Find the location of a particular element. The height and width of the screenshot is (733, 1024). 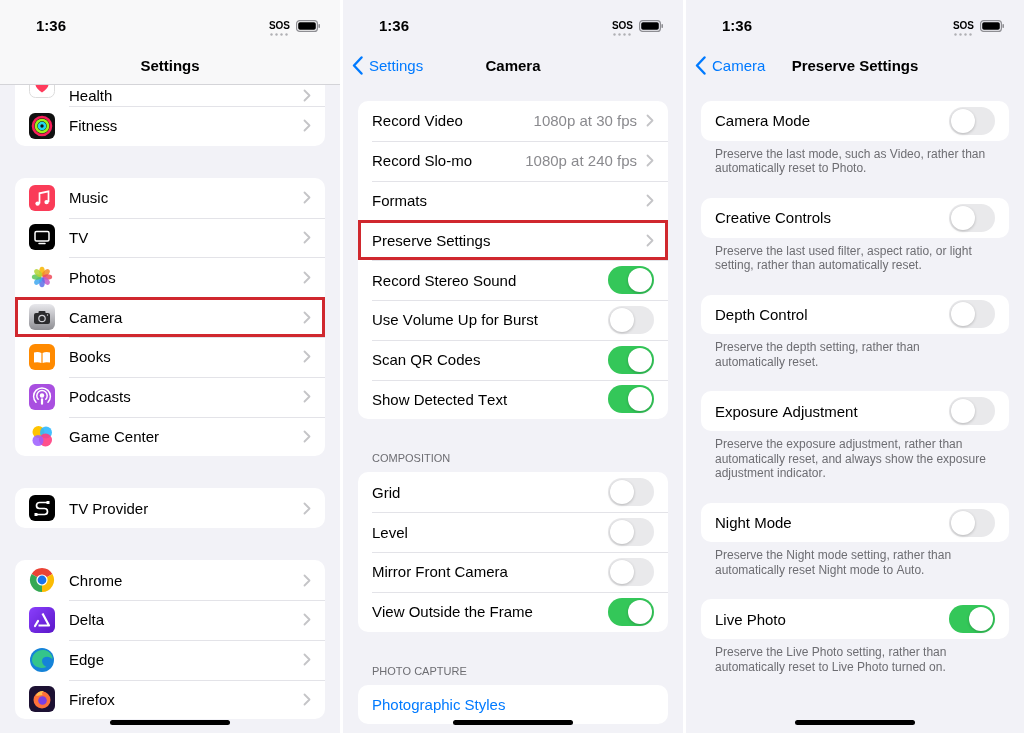

list-row: Game Center is located at coordinates (170, 436).